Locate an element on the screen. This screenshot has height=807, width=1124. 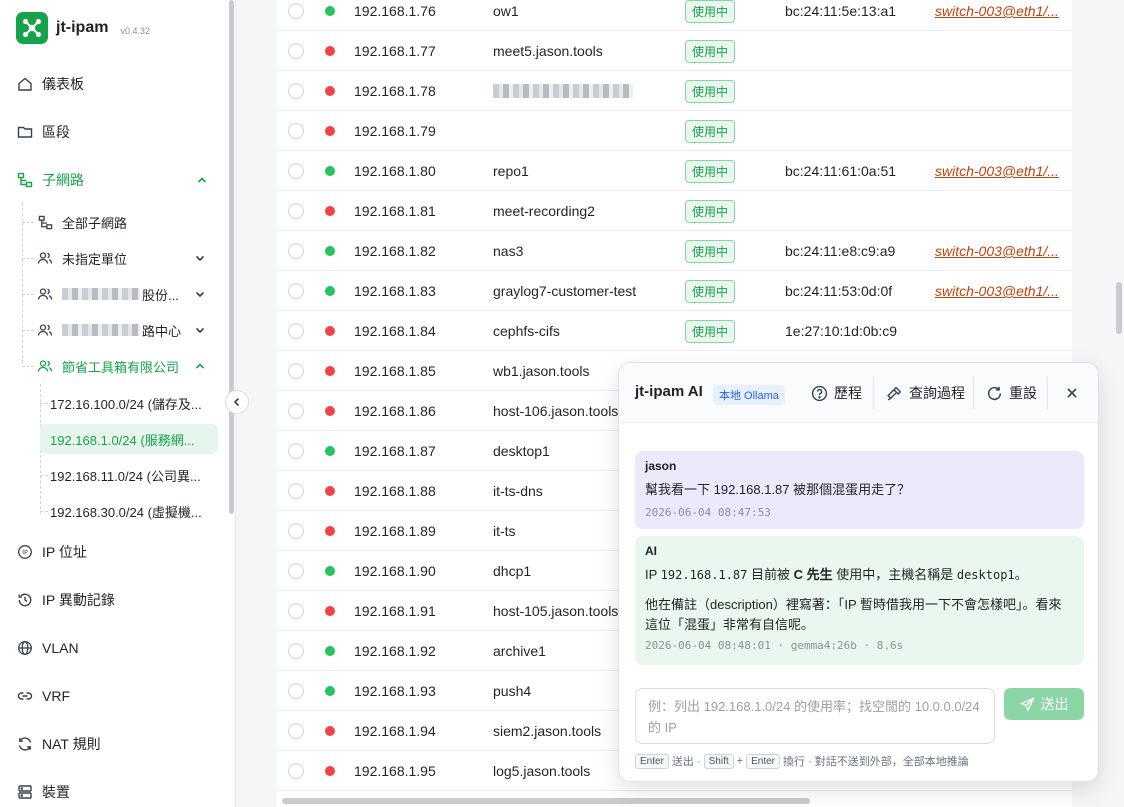
ip-cell: 192.168.1.77 is located at coordinates (395, 51).